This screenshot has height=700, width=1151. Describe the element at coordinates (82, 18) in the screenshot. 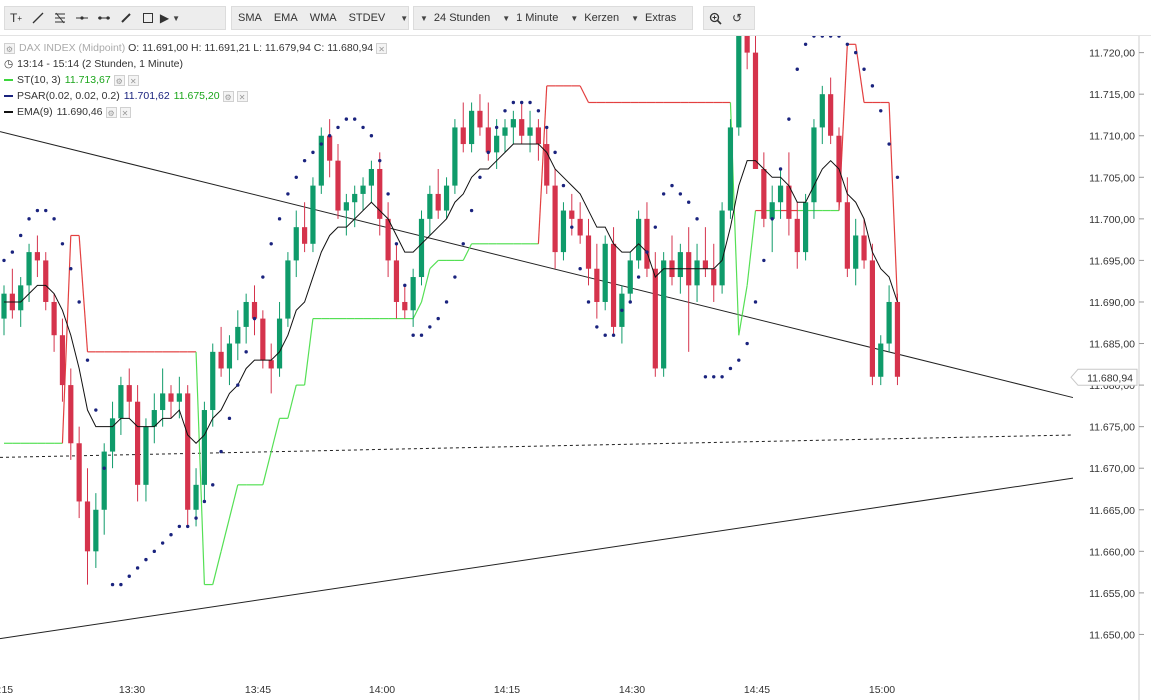

I see `hline-tool-icon` at that location.